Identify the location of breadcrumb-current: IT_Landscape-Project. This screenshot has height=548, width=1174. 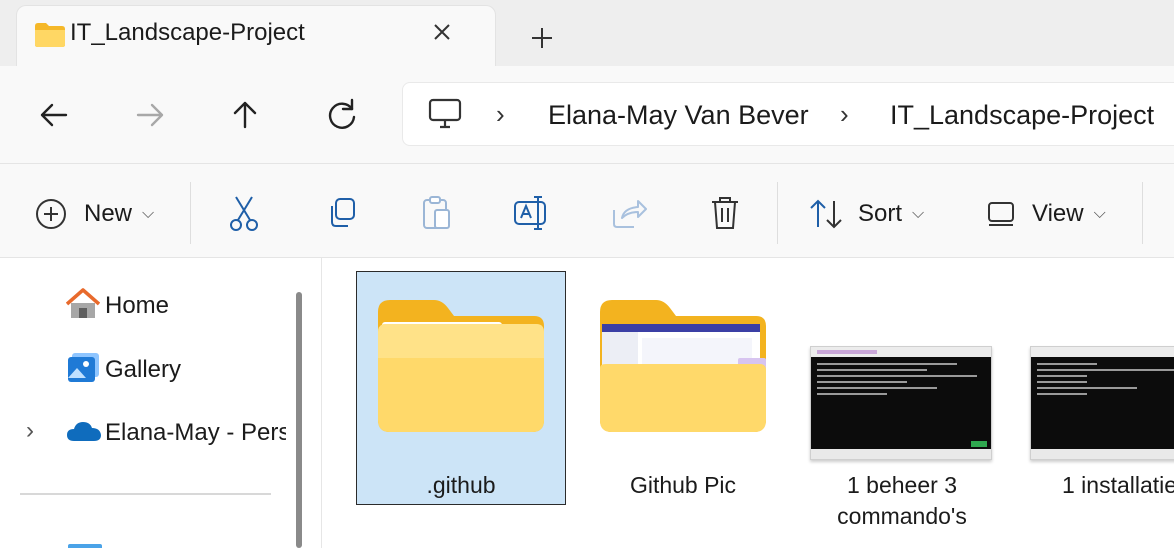
(1022, 115).